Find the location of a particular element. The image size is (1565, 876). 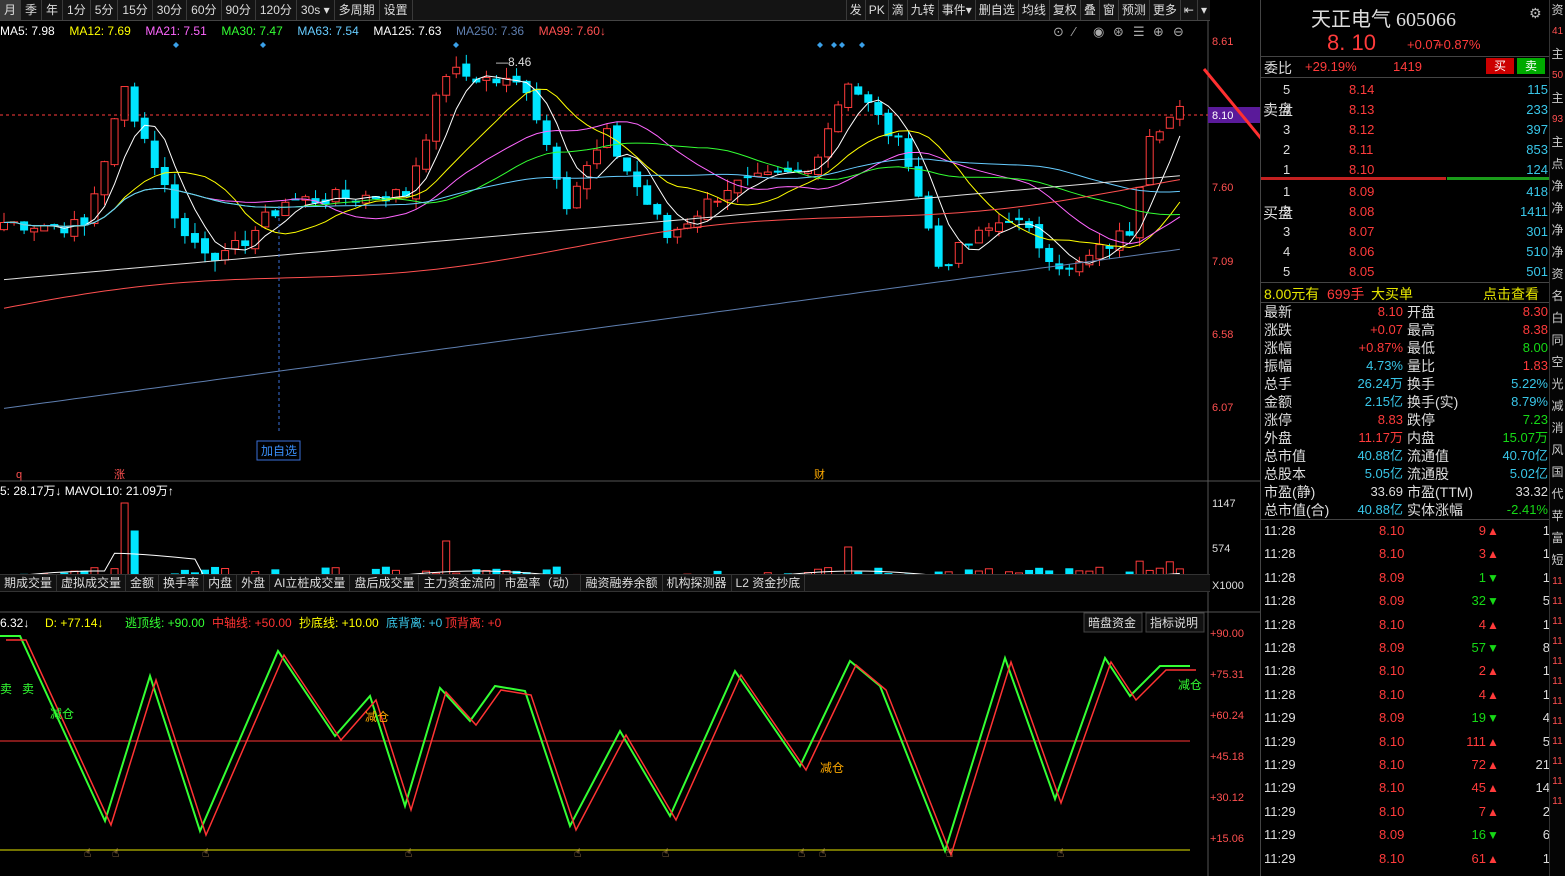

indicator-tab: 外盘 is located at coordinates (254, 583).